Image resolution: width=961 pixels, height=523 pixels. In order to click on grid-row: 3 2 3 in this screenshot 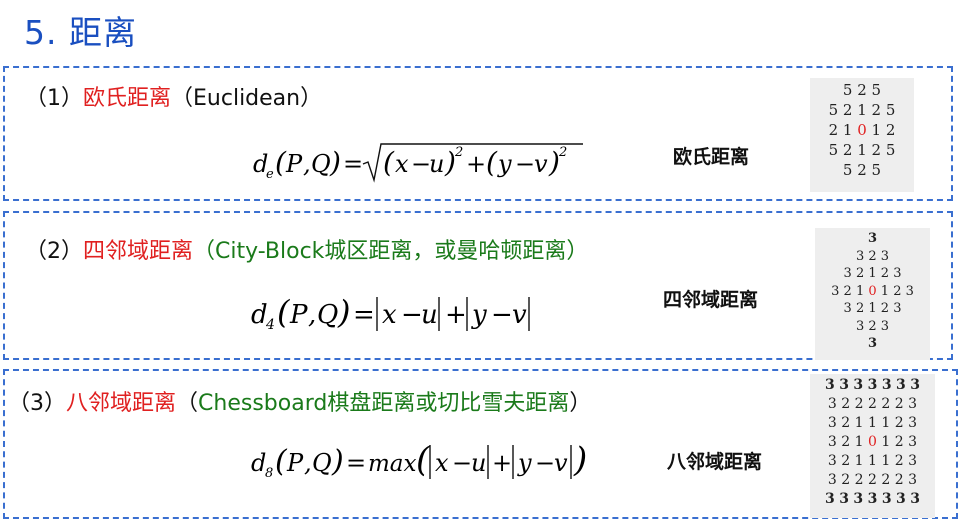, I will do `click(872, 327)`.